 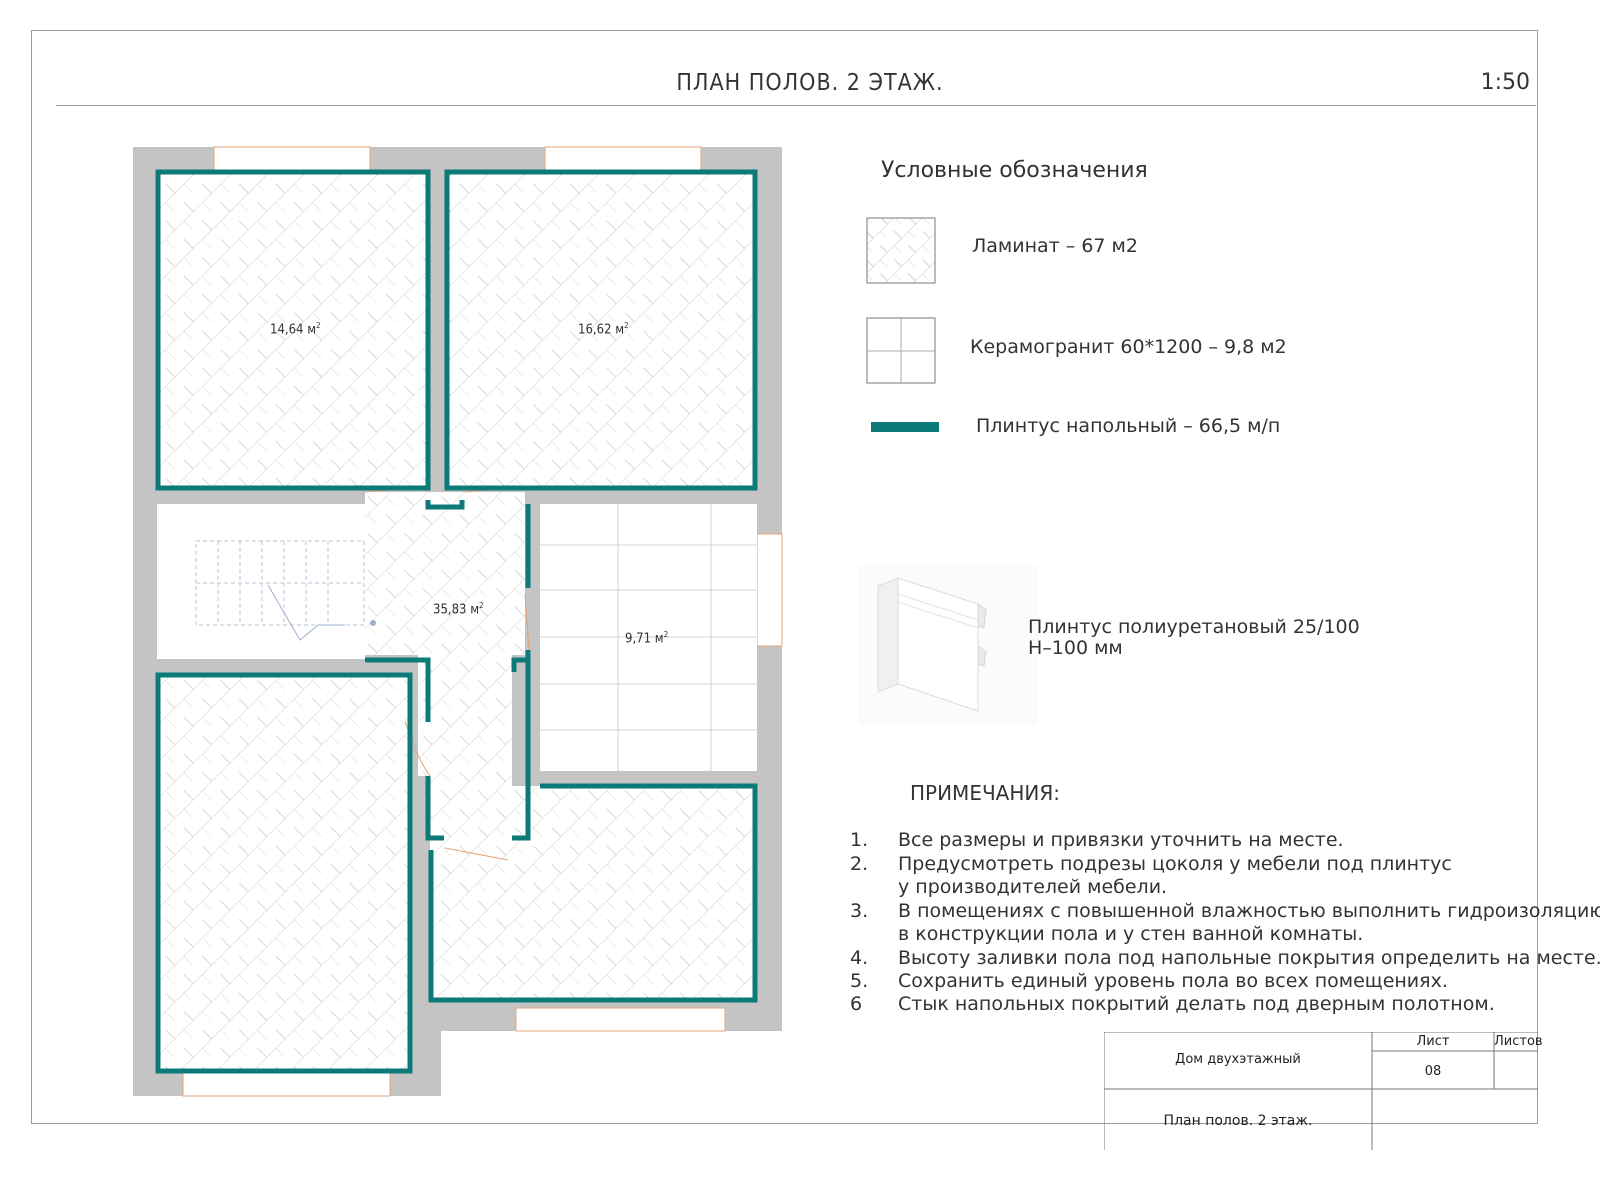 I want to click on staircase-area, so click(x=261, y=581).